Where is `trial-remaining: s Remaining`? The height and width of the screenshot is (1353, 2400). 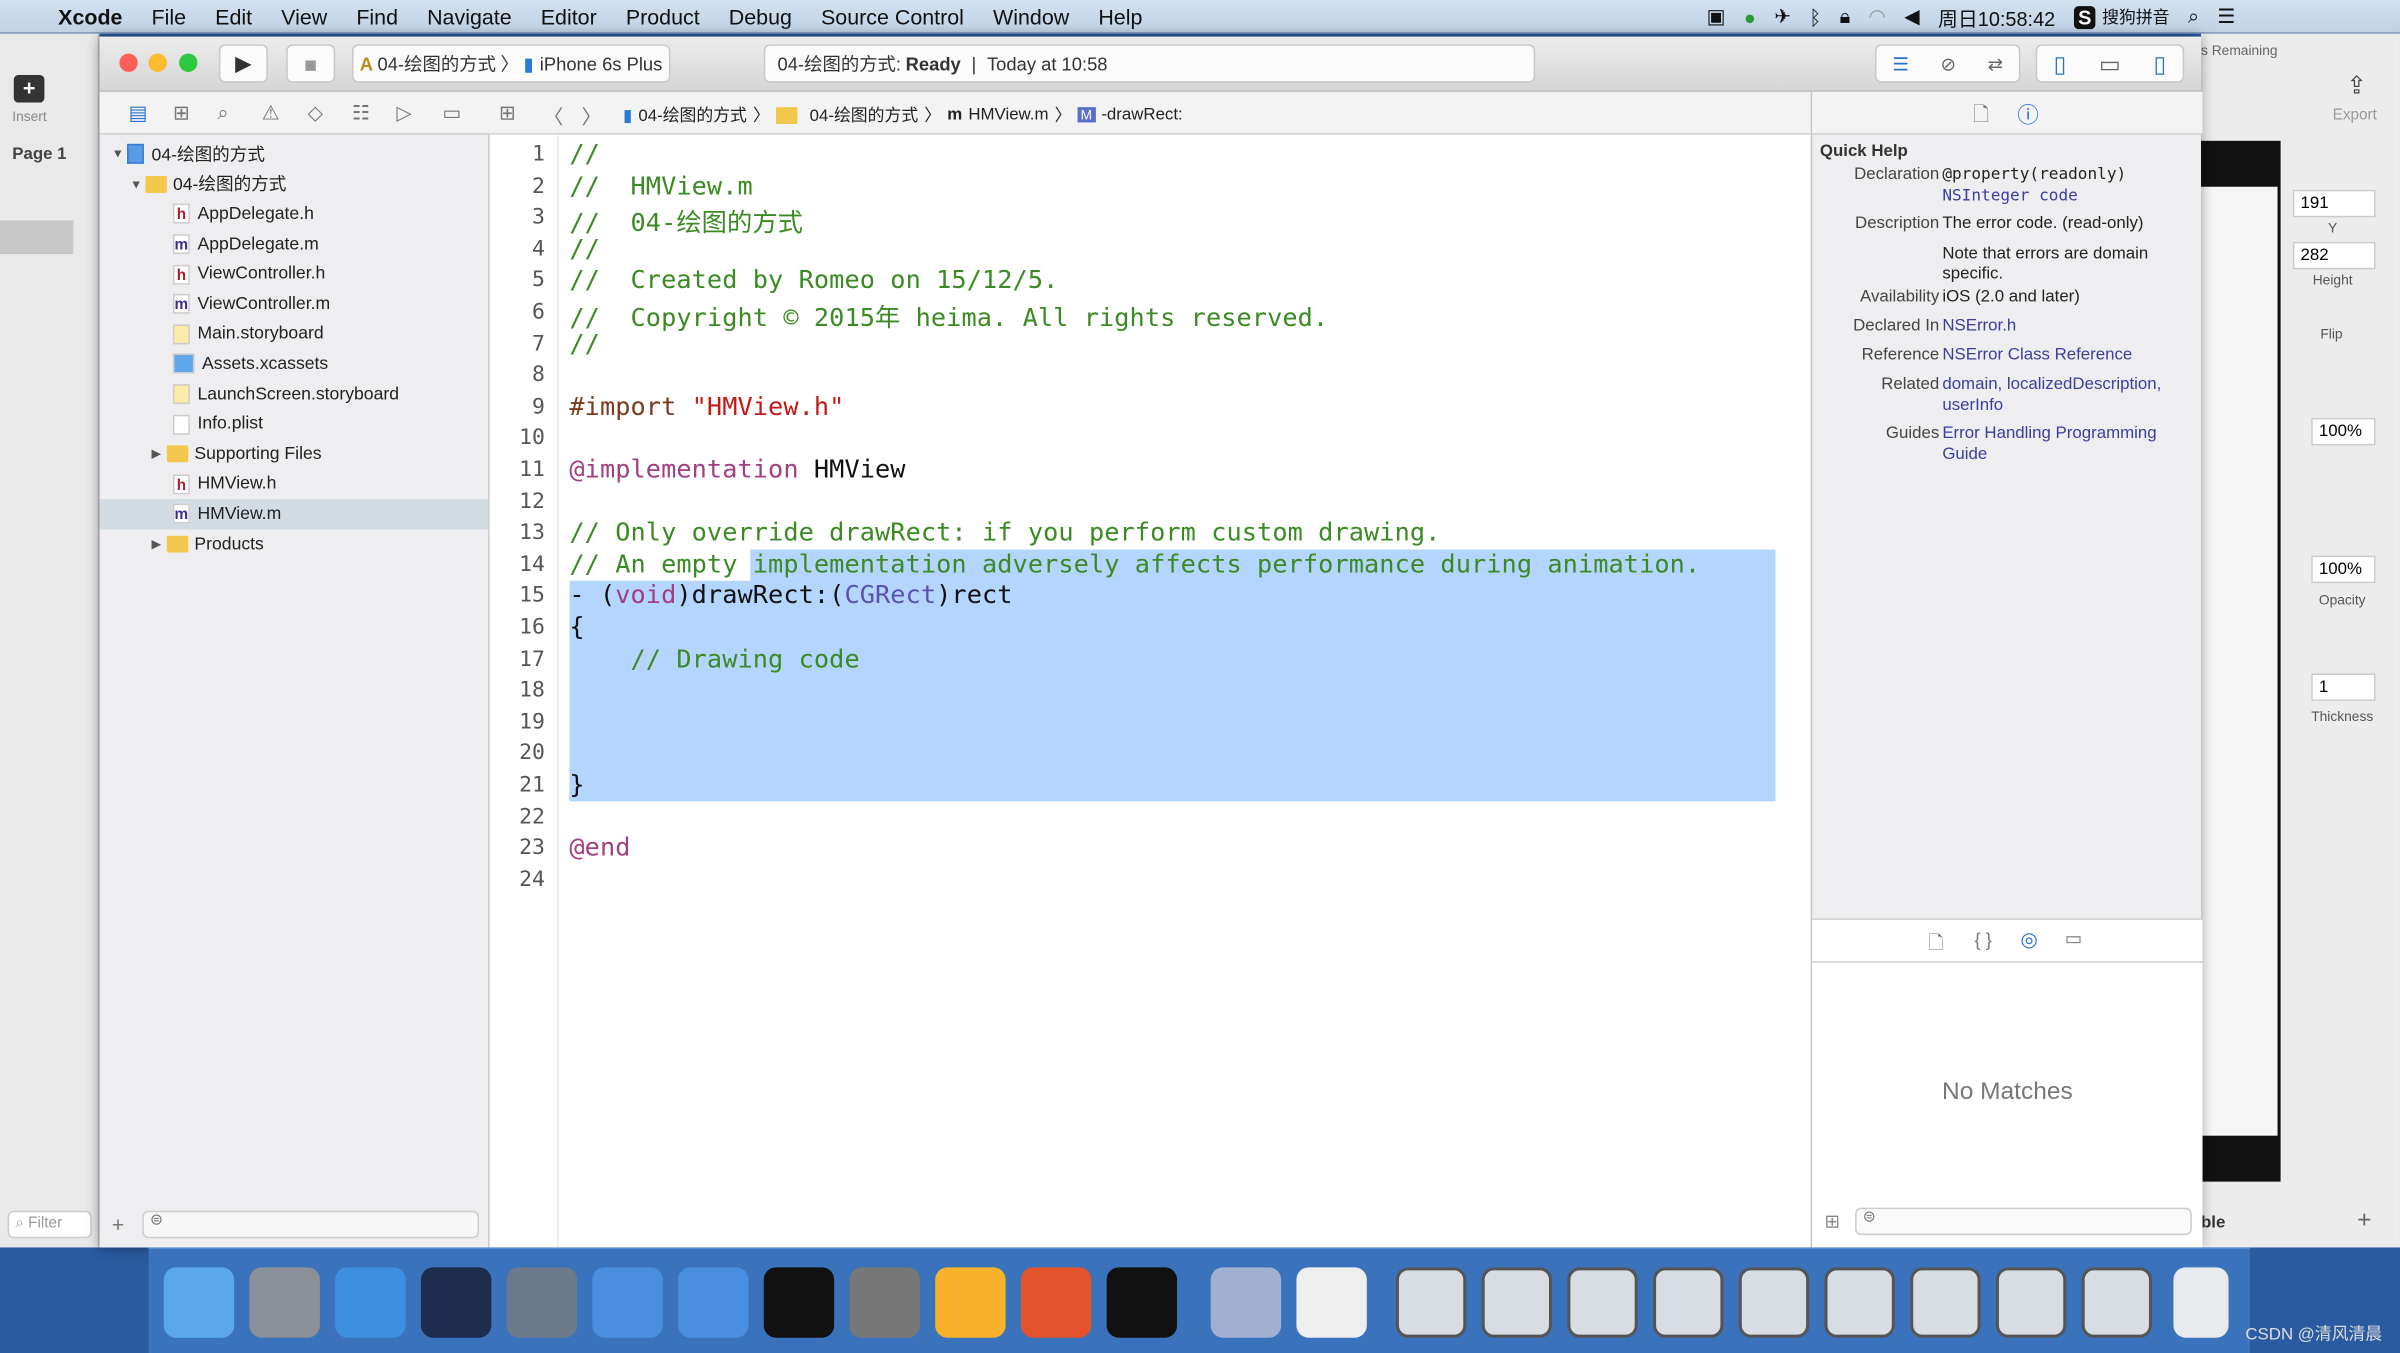
trial-remaining: s Remaining is located at coordinates (2239, 50).